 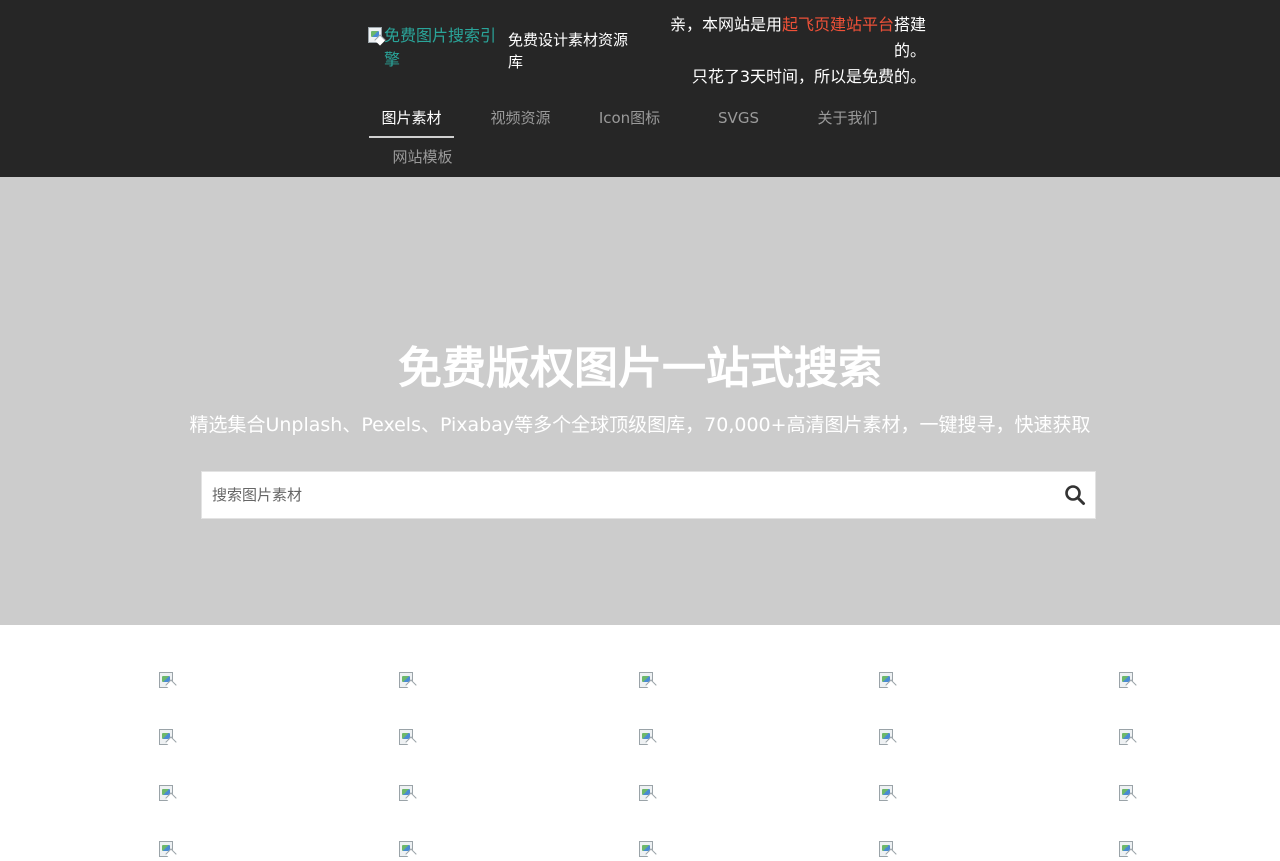 What do you see at coordinates (808, 76) in the screenshot?
I see `notice-line2: 只花了3天时间，所以是免费的。` at bounding box center [808, 76].